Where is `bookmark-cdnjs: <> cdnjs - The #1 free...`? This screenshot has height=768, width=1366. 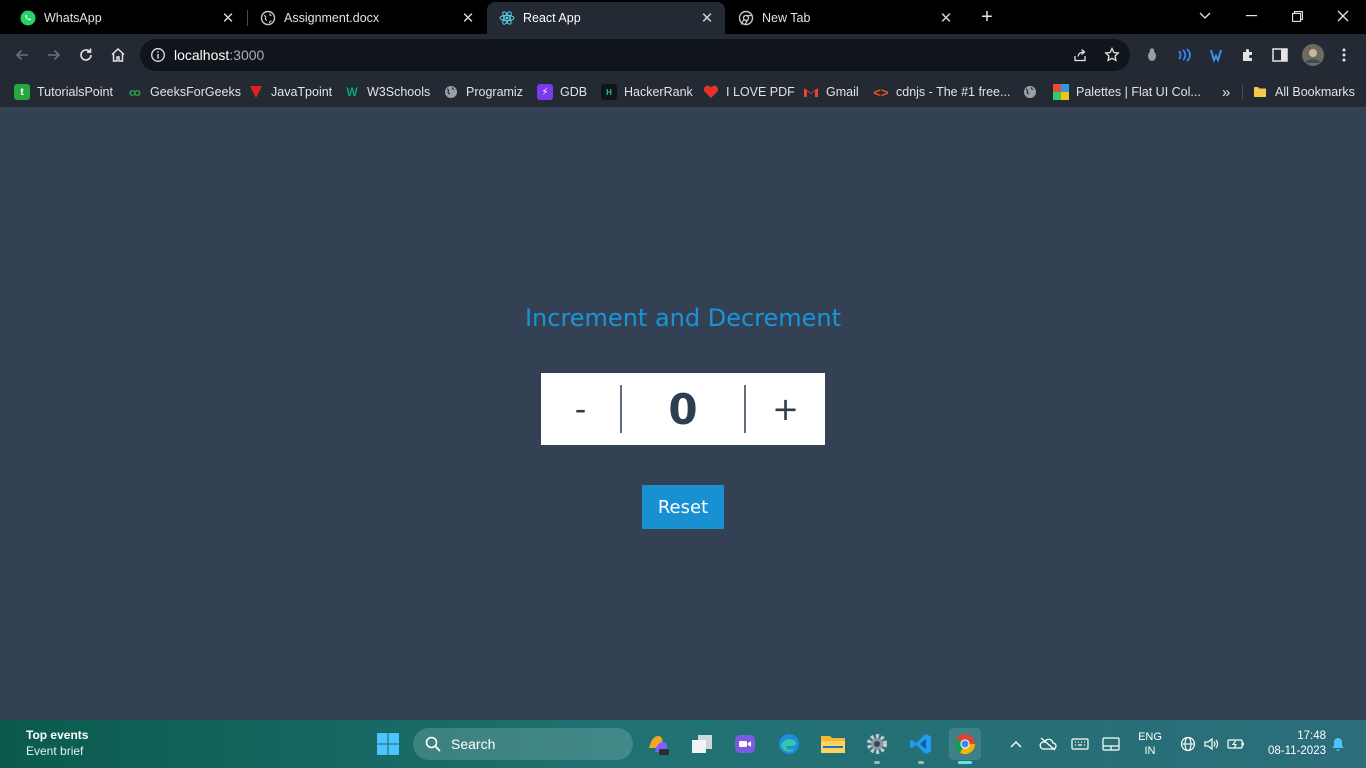 bookmark-cdnjs: <> cdnjs - The #1 free... is located at coordinates (941, 92).